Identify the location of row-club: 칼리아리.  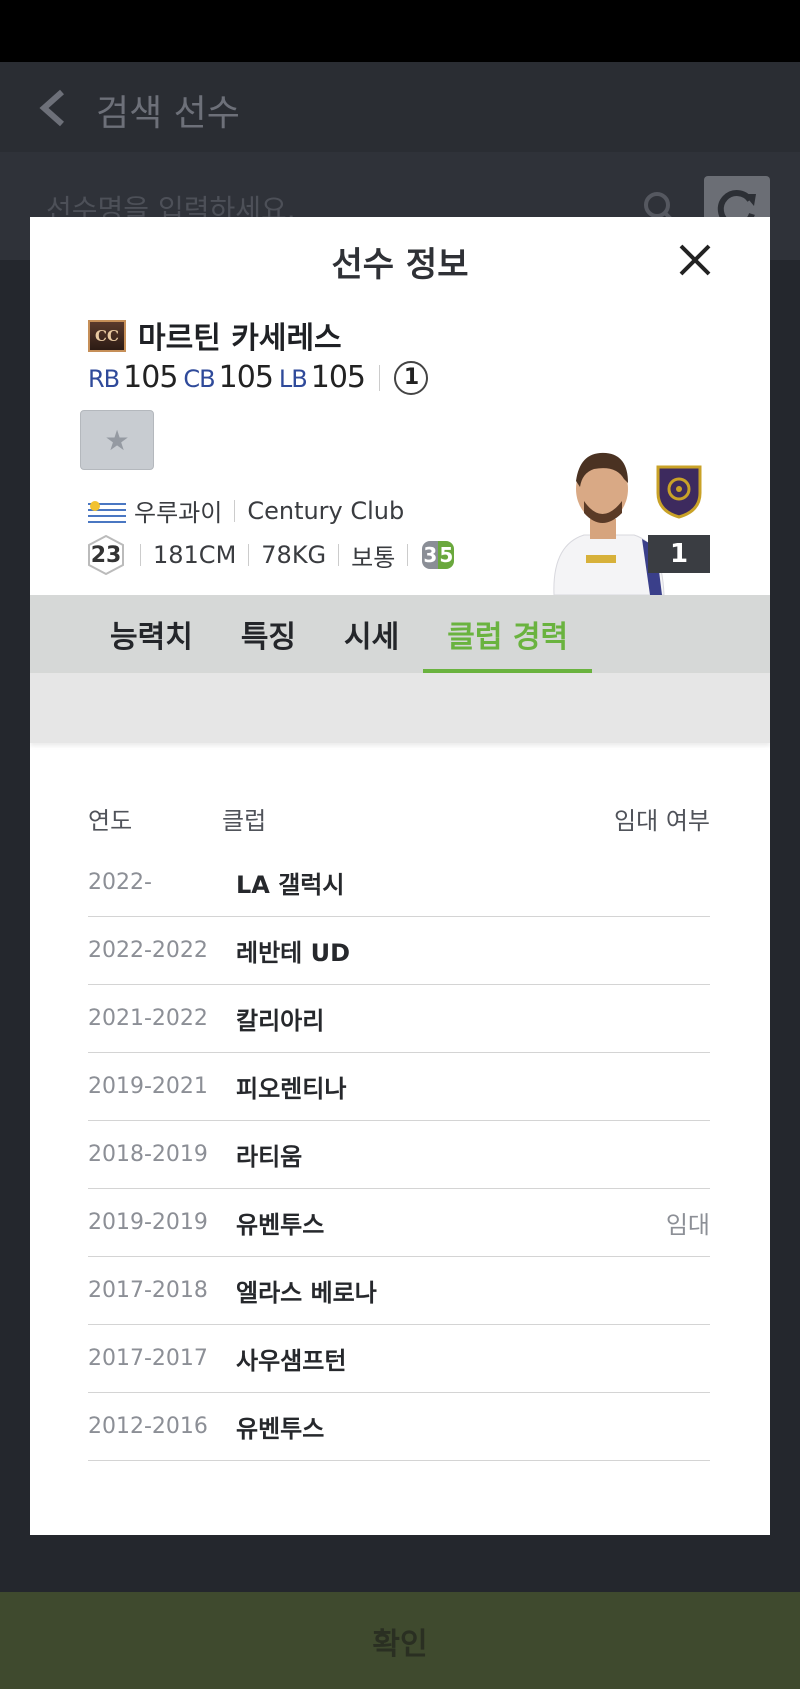
(280, 1021).